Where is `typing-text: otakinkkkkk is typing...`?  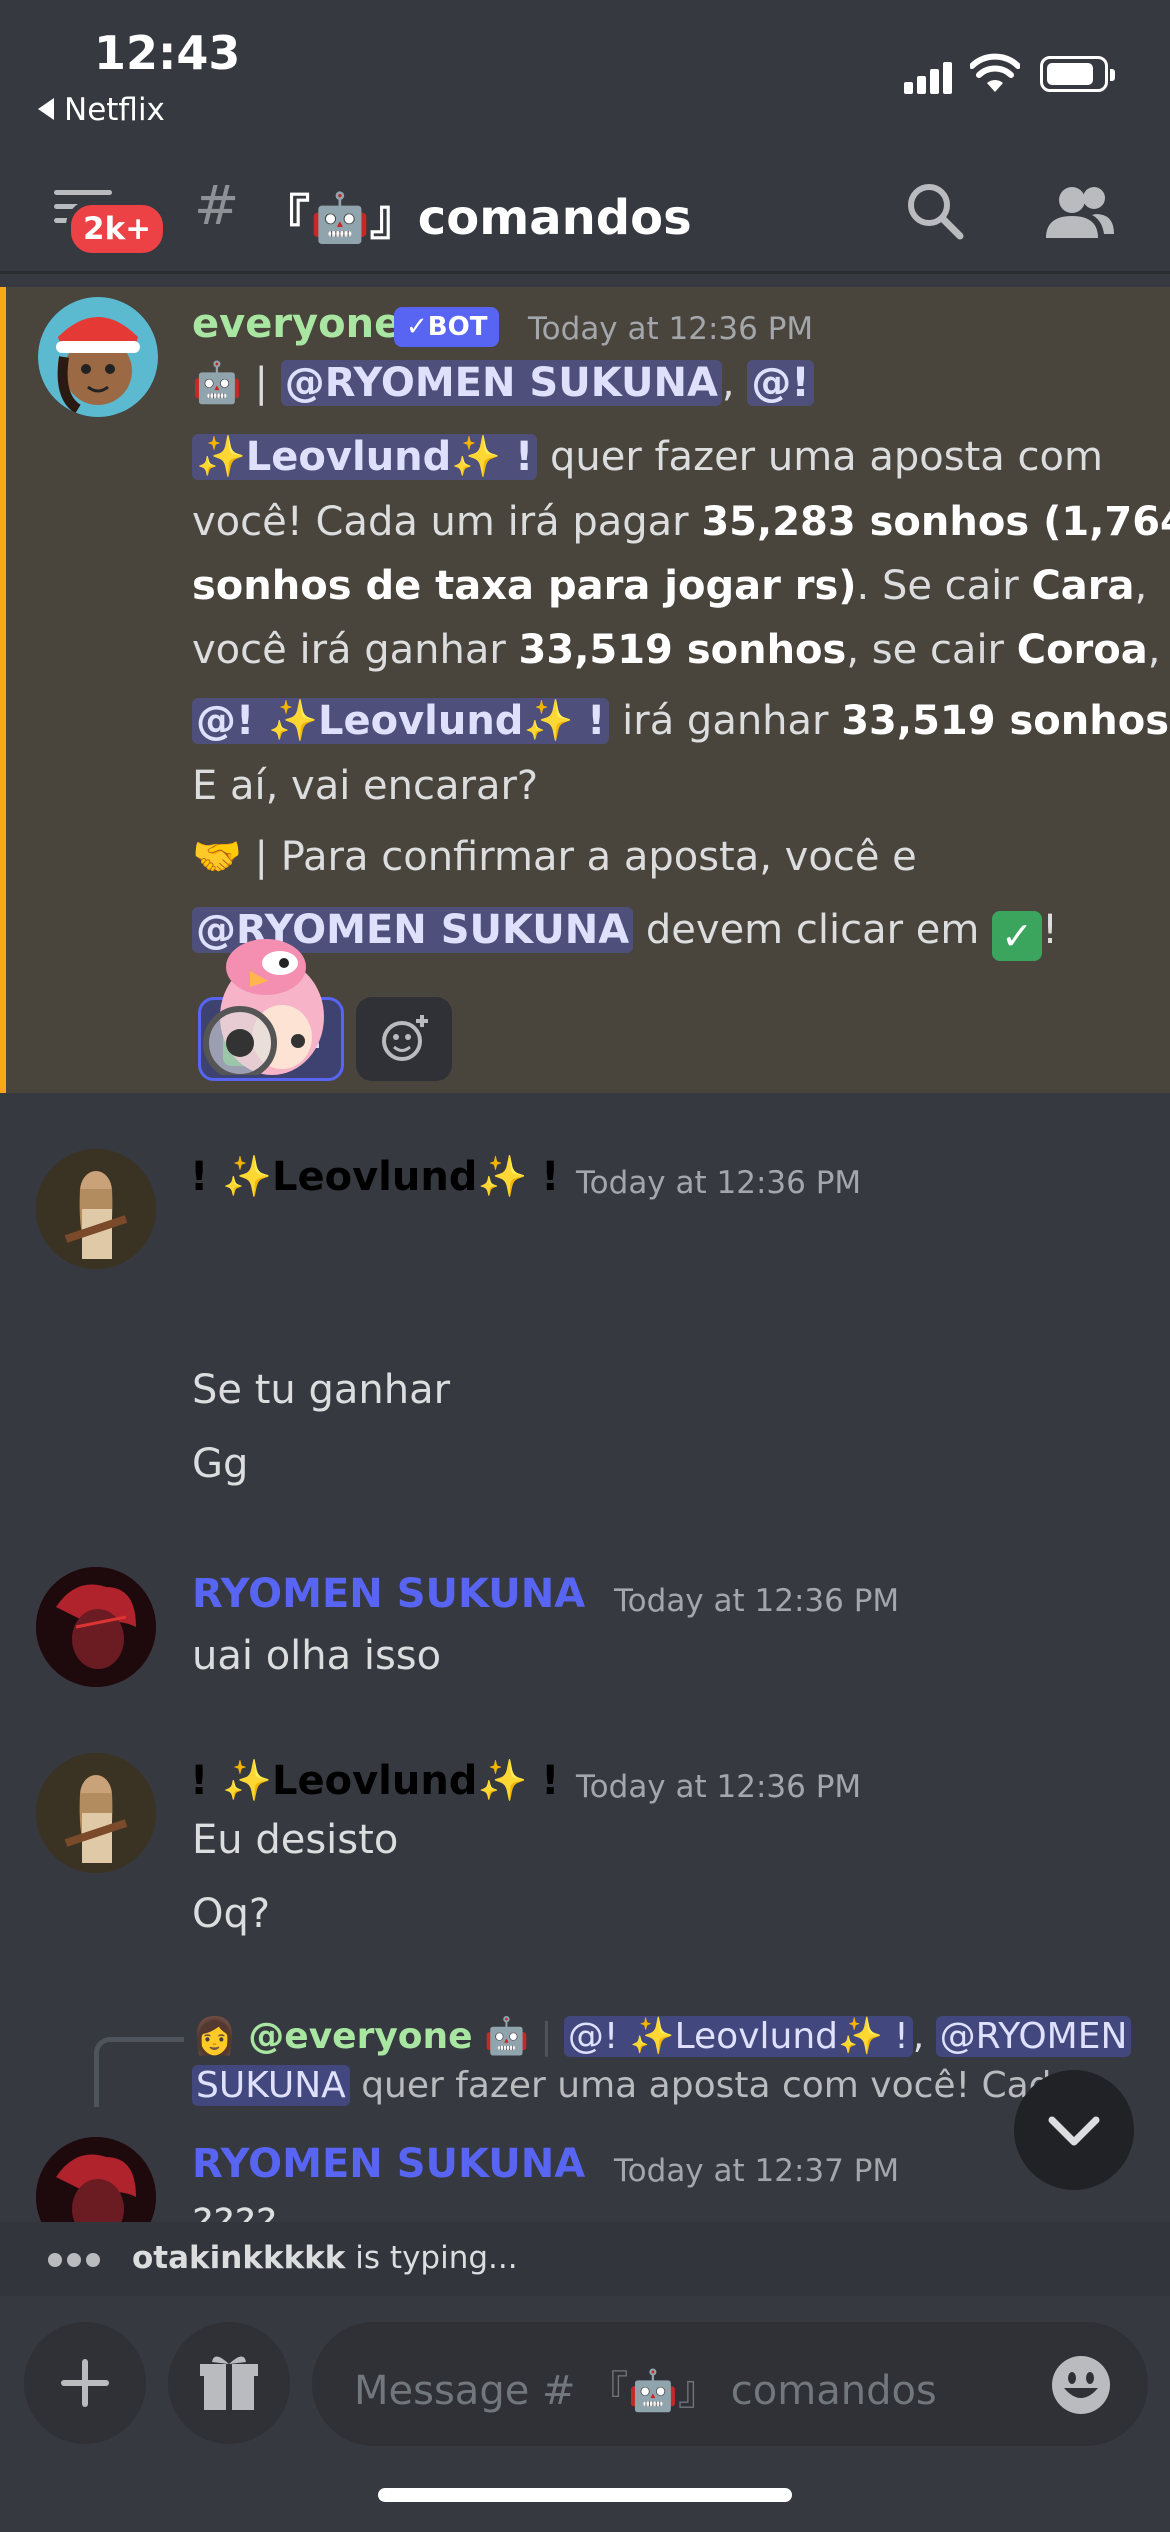 typing-text: otakinkkkkk is typing... is located at coordinates (325, 2258).